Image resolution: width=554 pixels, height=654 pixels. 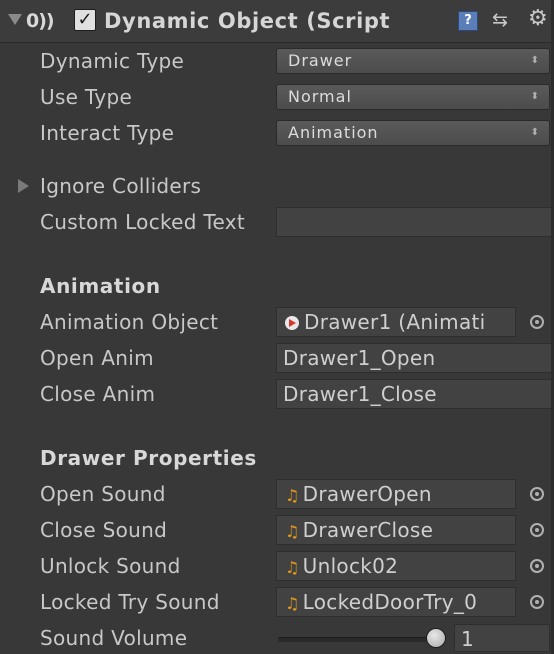 I want to click on open-anim-field: Drawer1_Open, so click(x=414, y=358).